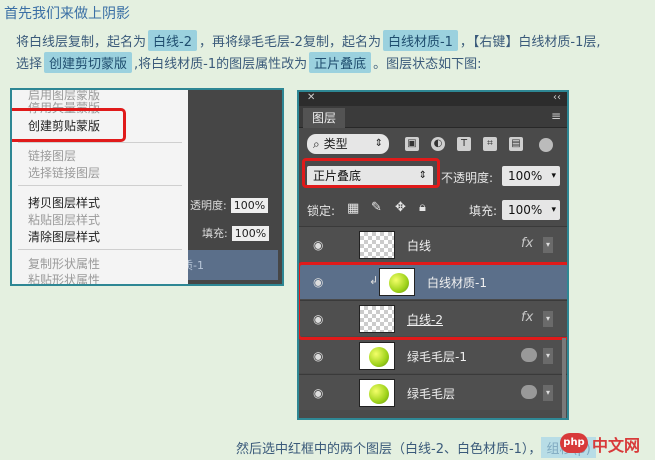 This screenshot has width=655, height=460. What do you see at coordinates (616, 445) in the screenshot?
I see `watermark-text: 中文网` at bounding box center [616, 445].